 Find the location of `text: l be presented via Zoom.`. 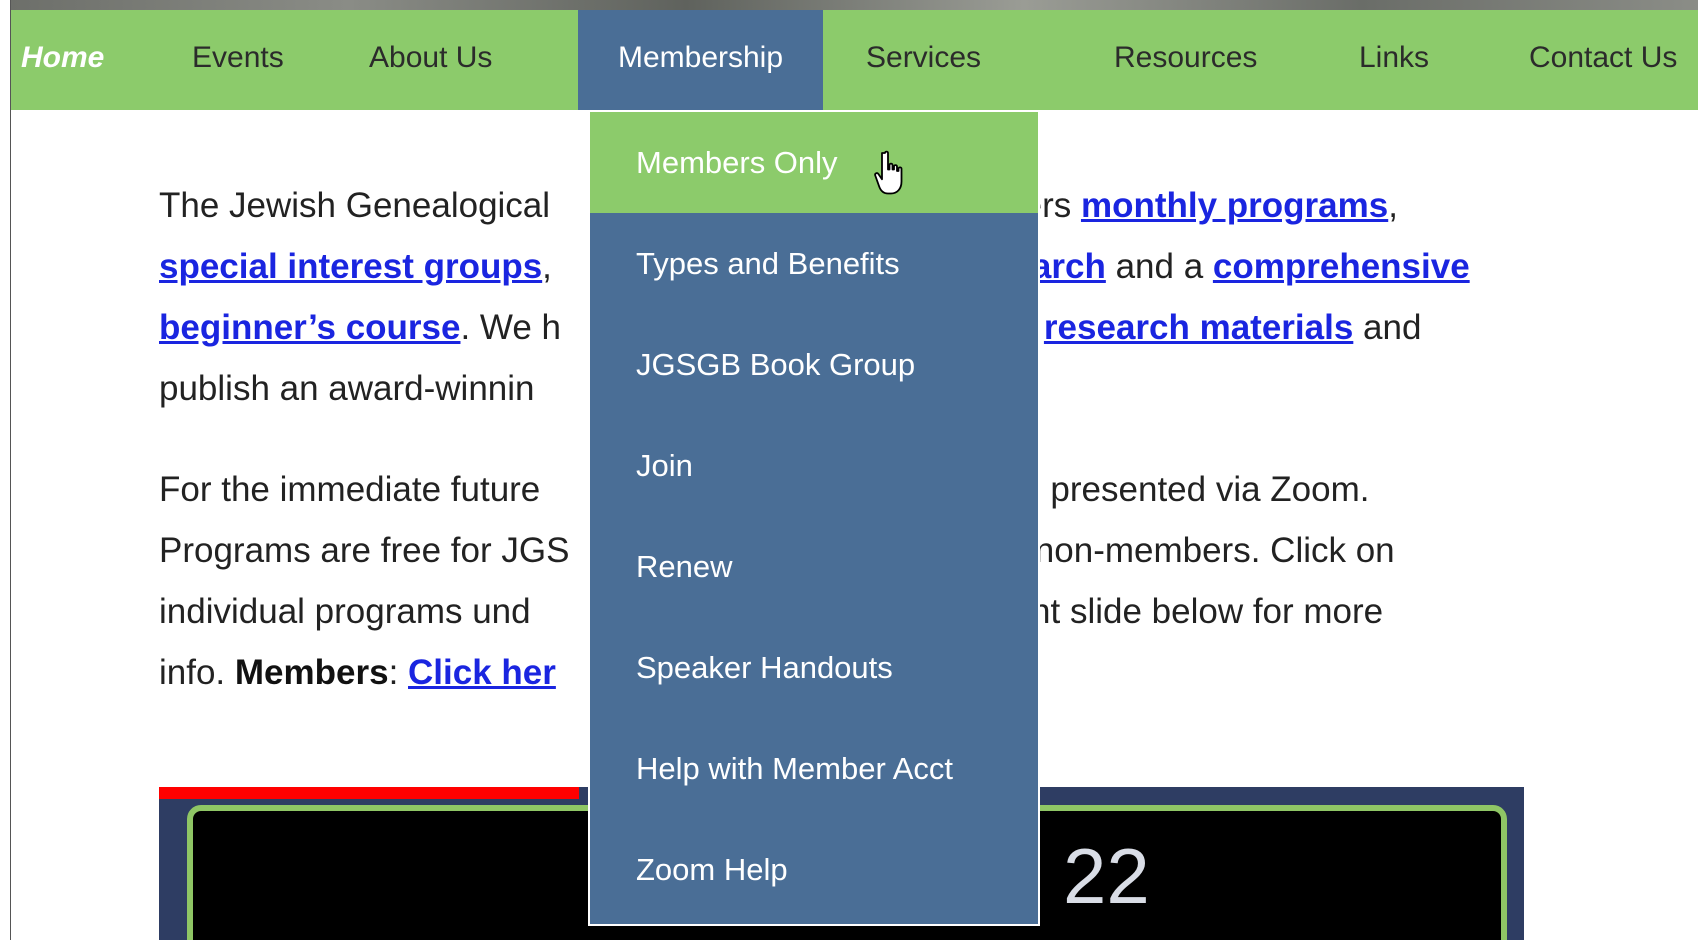

text: l be presented via Zoom. is located at coordinates (1177, 489).